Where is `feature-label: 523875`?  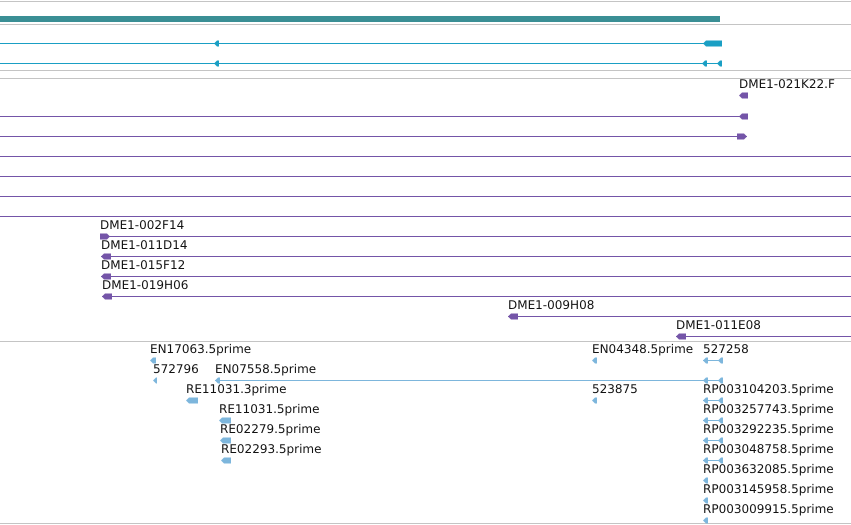 feature-label: 523875 is located at coordinates (615, 389).